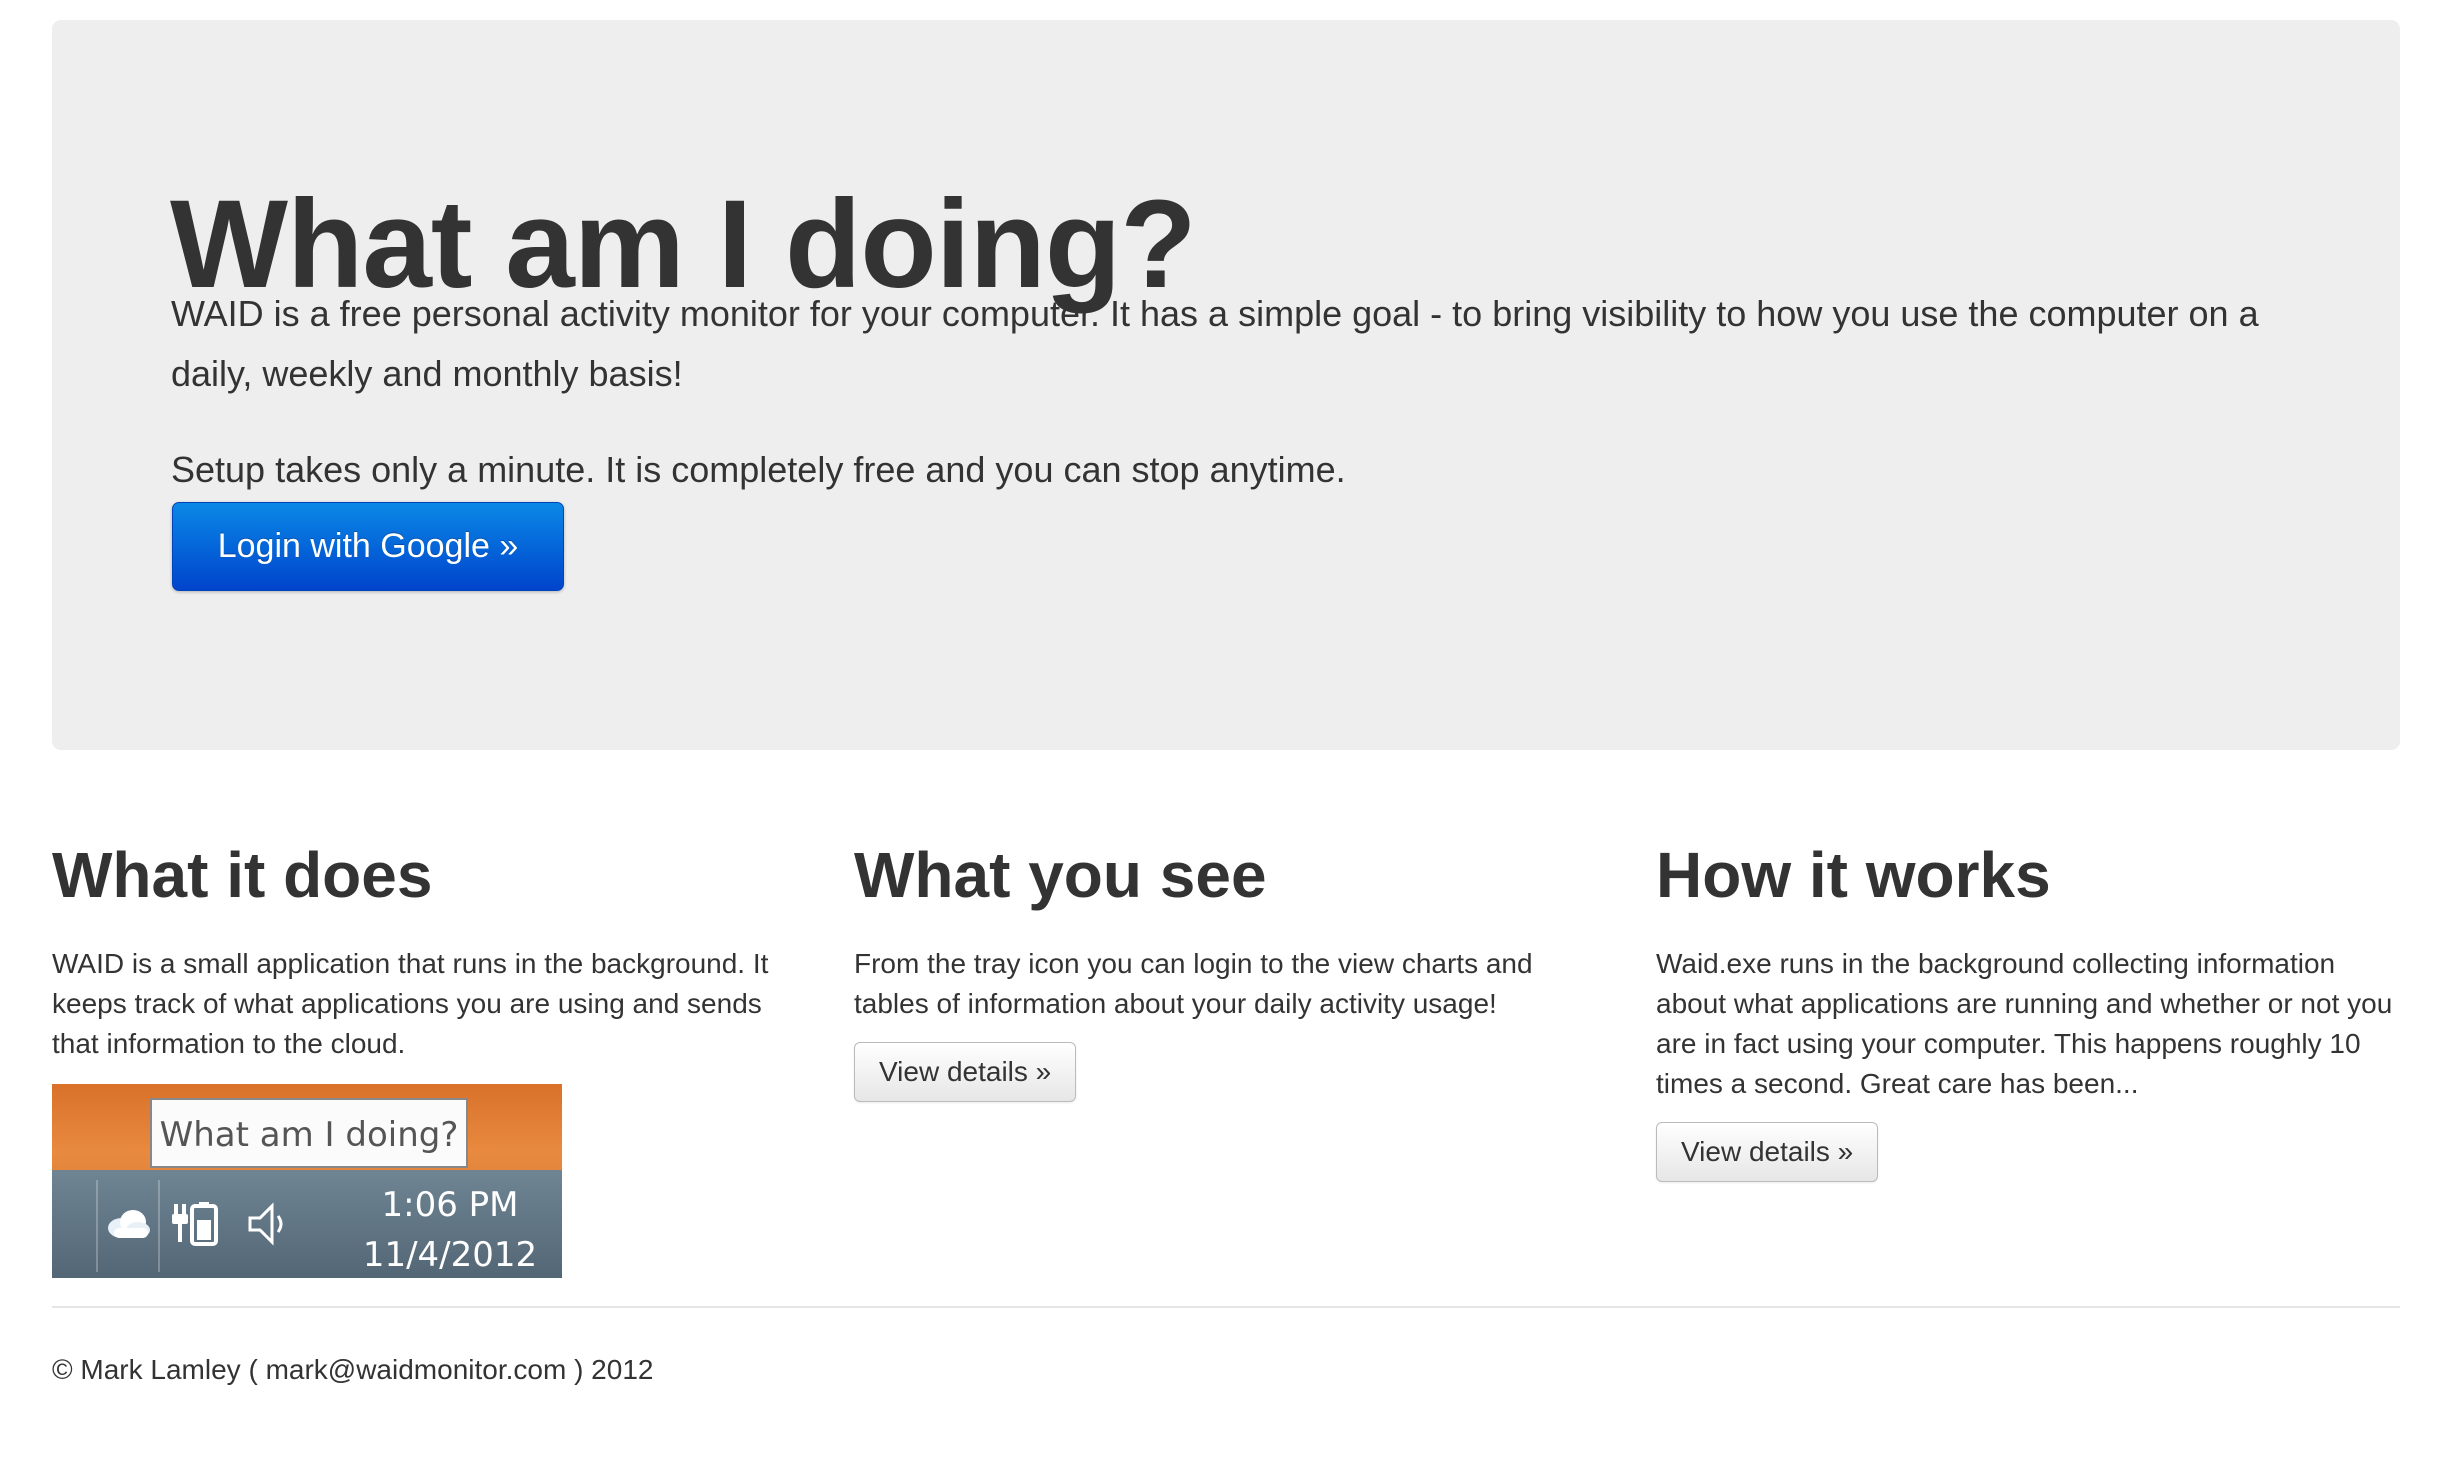 Image resolution: width=2442 pixels, height=1476 pixels. What do you see at coordinates (270, 1224) in the screenshot?
I see `speaker-icon` at bounding box center [270, 1224].